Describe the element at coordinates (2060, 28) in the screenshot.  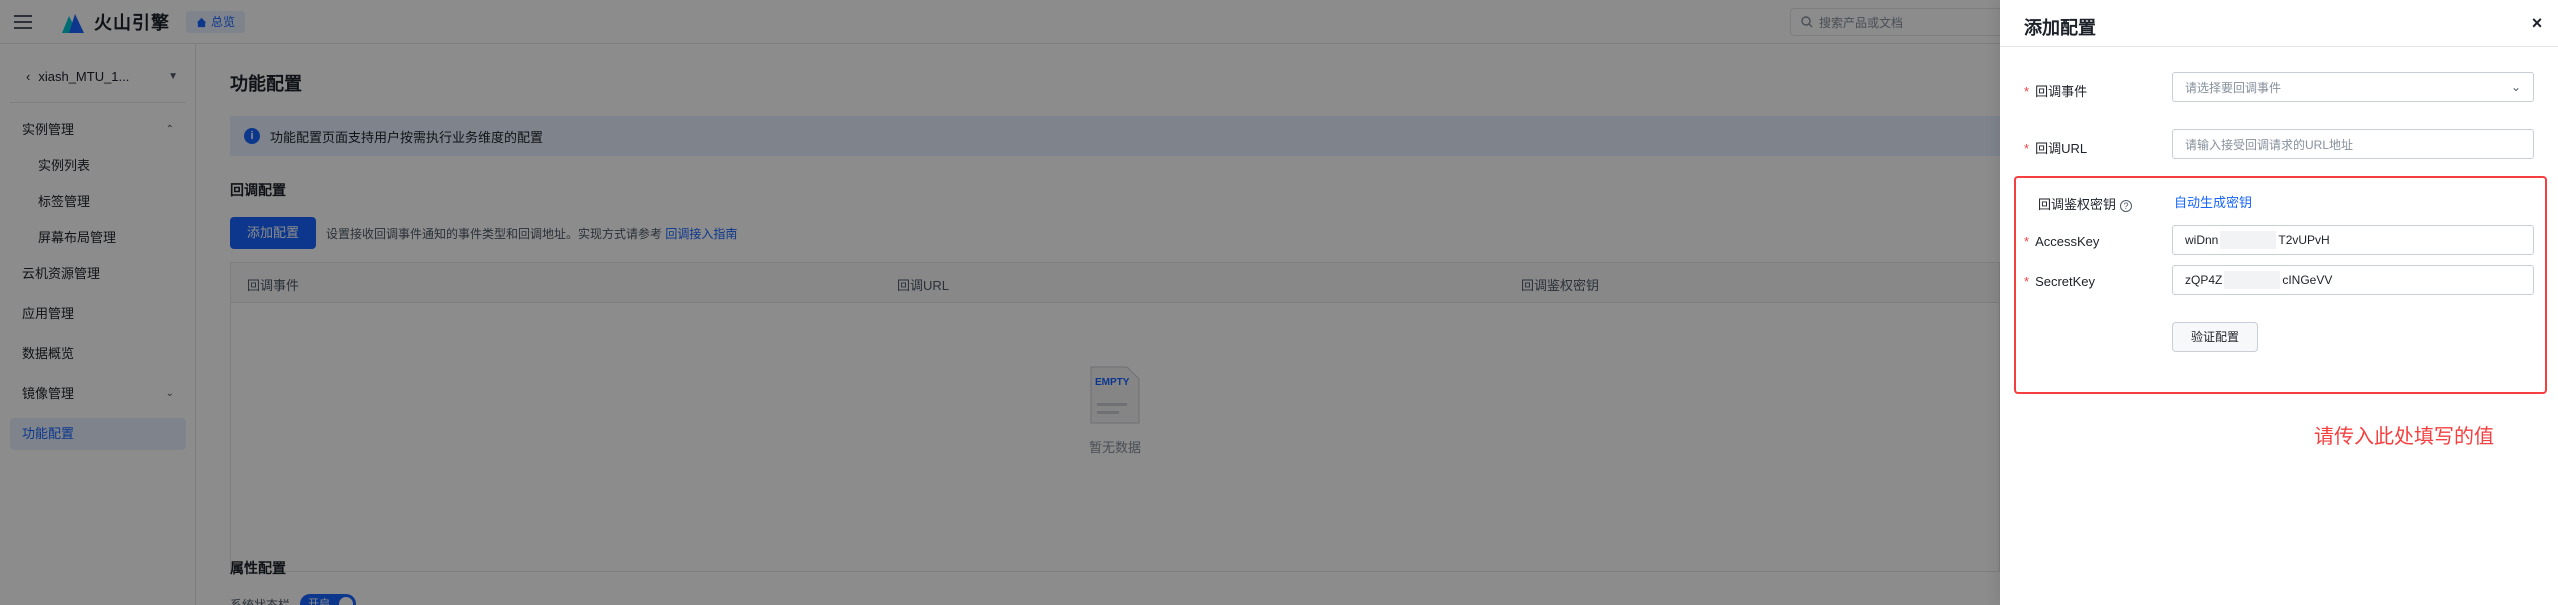
I see `drawer-title: 添加配置` at that location.